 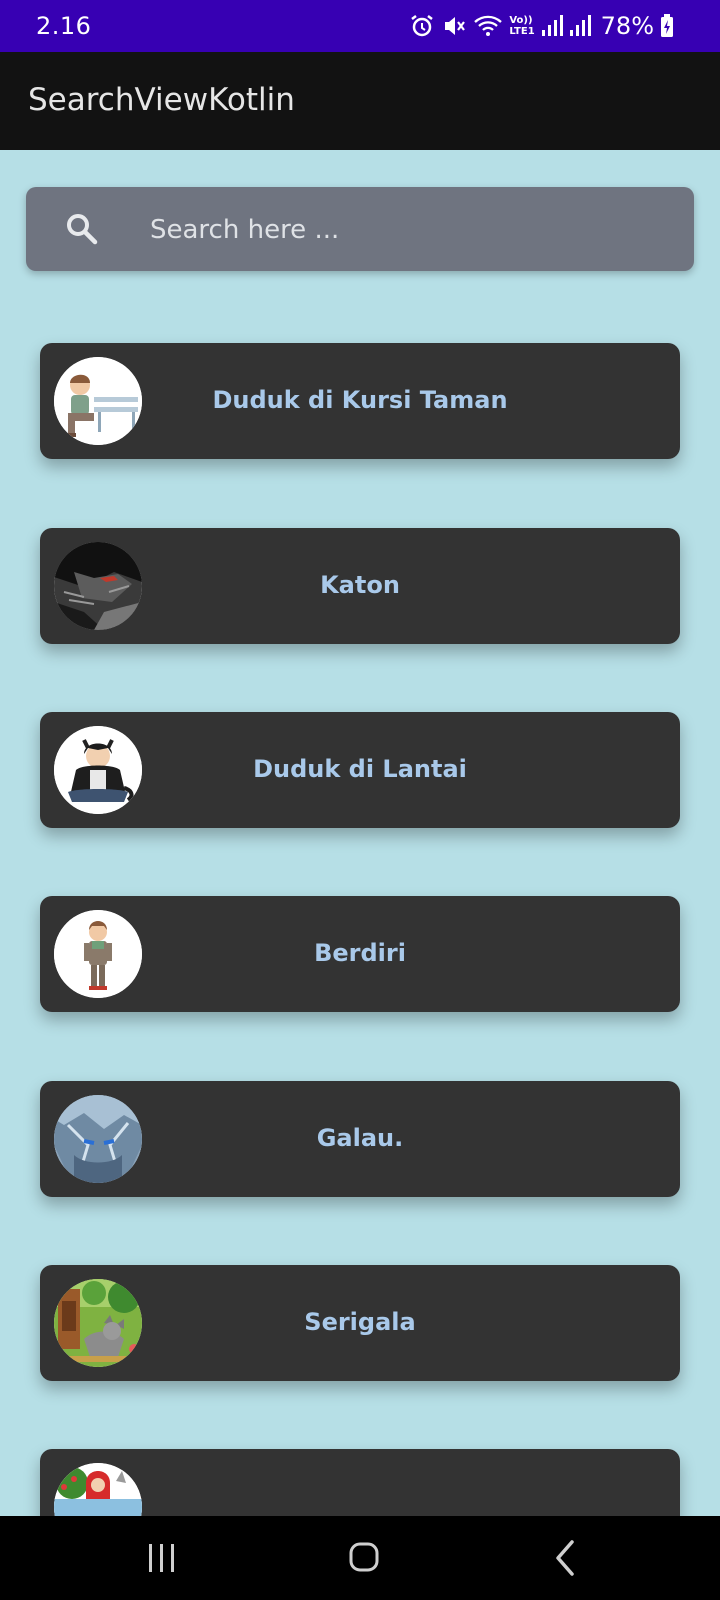 I want to click on status-time: 2.16, so click(x=64, y=26).